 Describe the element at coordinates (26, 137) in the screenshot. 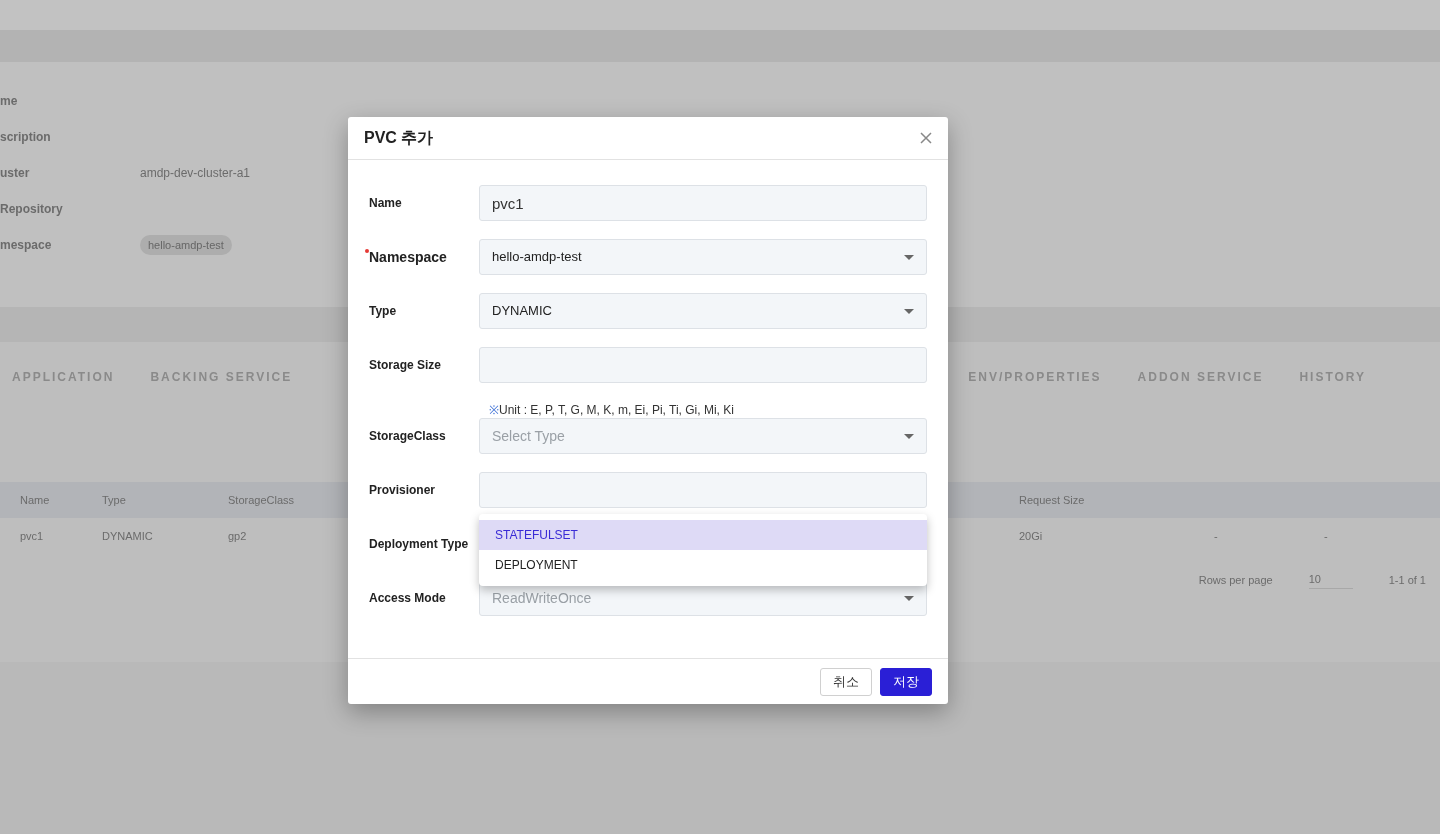

I see `info-label: scription` at that location.